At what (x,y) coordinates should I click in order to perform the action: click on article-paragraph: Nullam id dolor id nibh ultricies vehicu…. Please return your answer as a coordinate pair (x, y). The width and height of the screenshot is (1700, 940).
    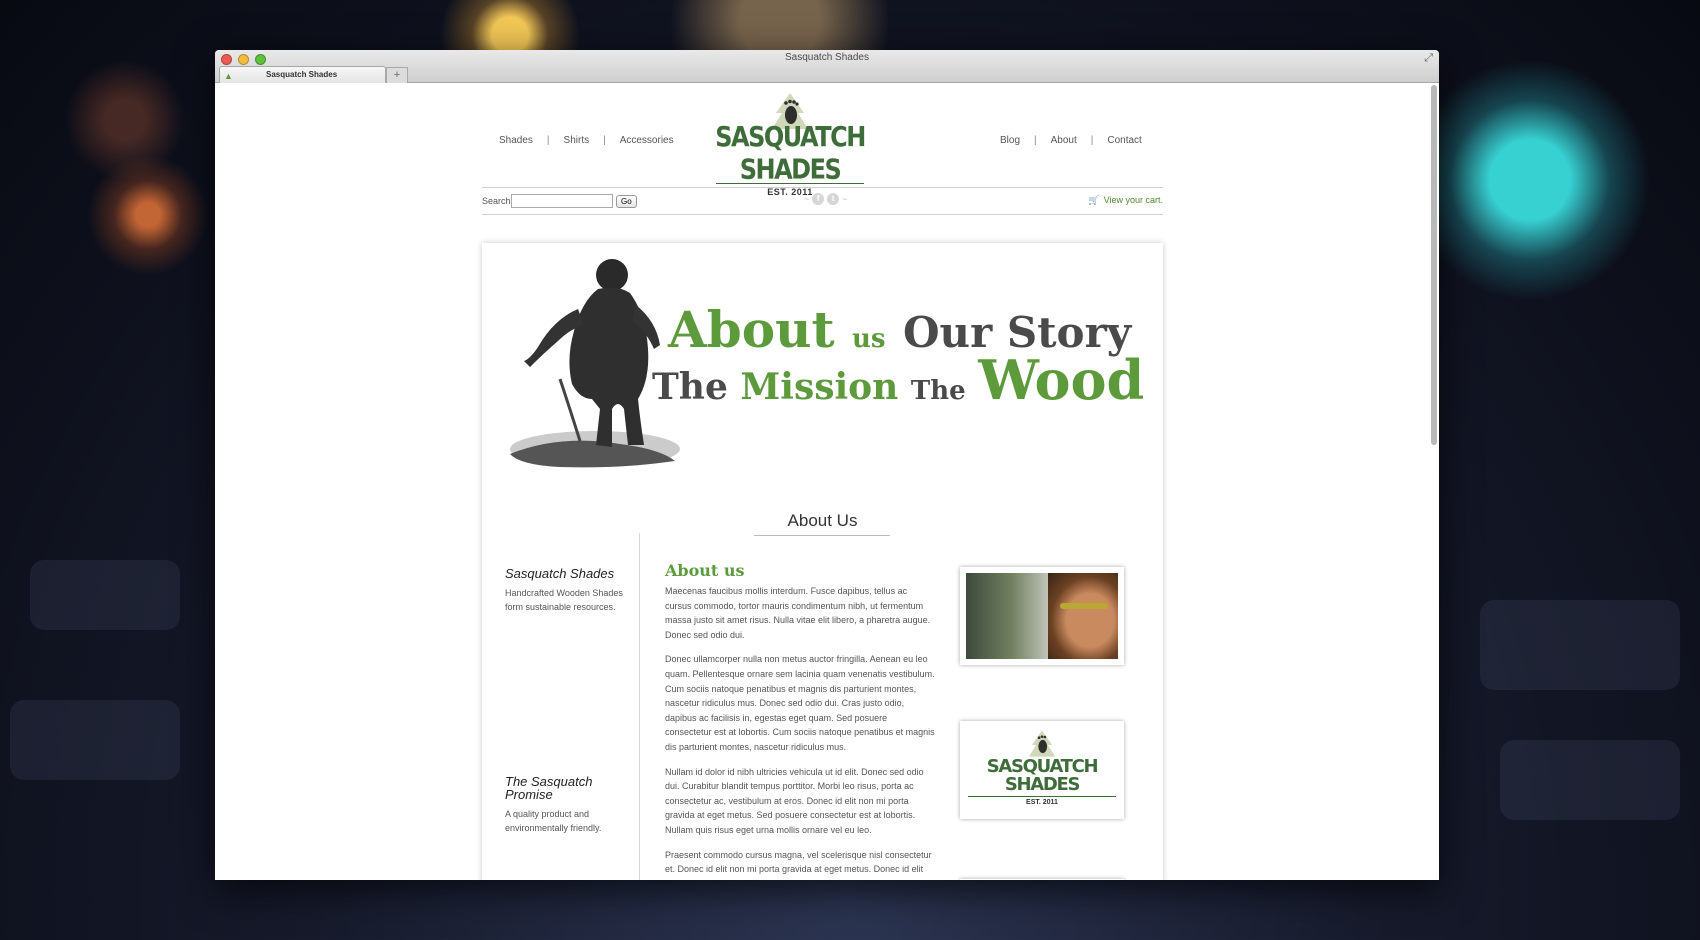
    Looking at the image, I should click on (794, 800).